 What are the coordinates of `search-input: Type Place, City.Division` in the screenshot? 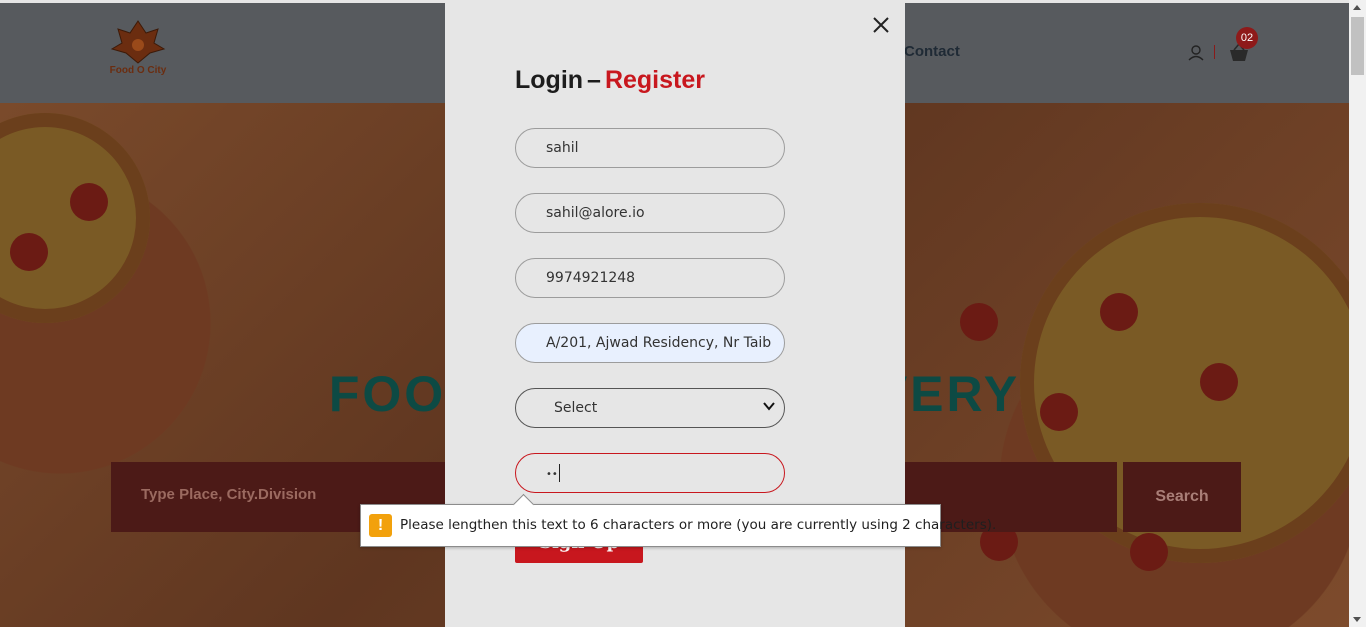 It's located at (228, 494).